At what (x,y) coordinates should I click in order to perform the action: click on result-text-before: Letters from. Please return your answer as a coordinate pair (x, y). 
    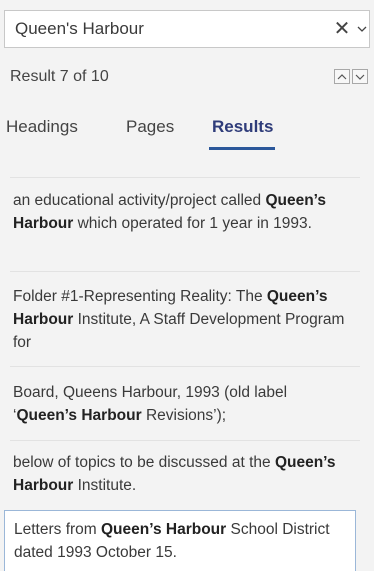
    Looking at the image, I should click on (57, 529).